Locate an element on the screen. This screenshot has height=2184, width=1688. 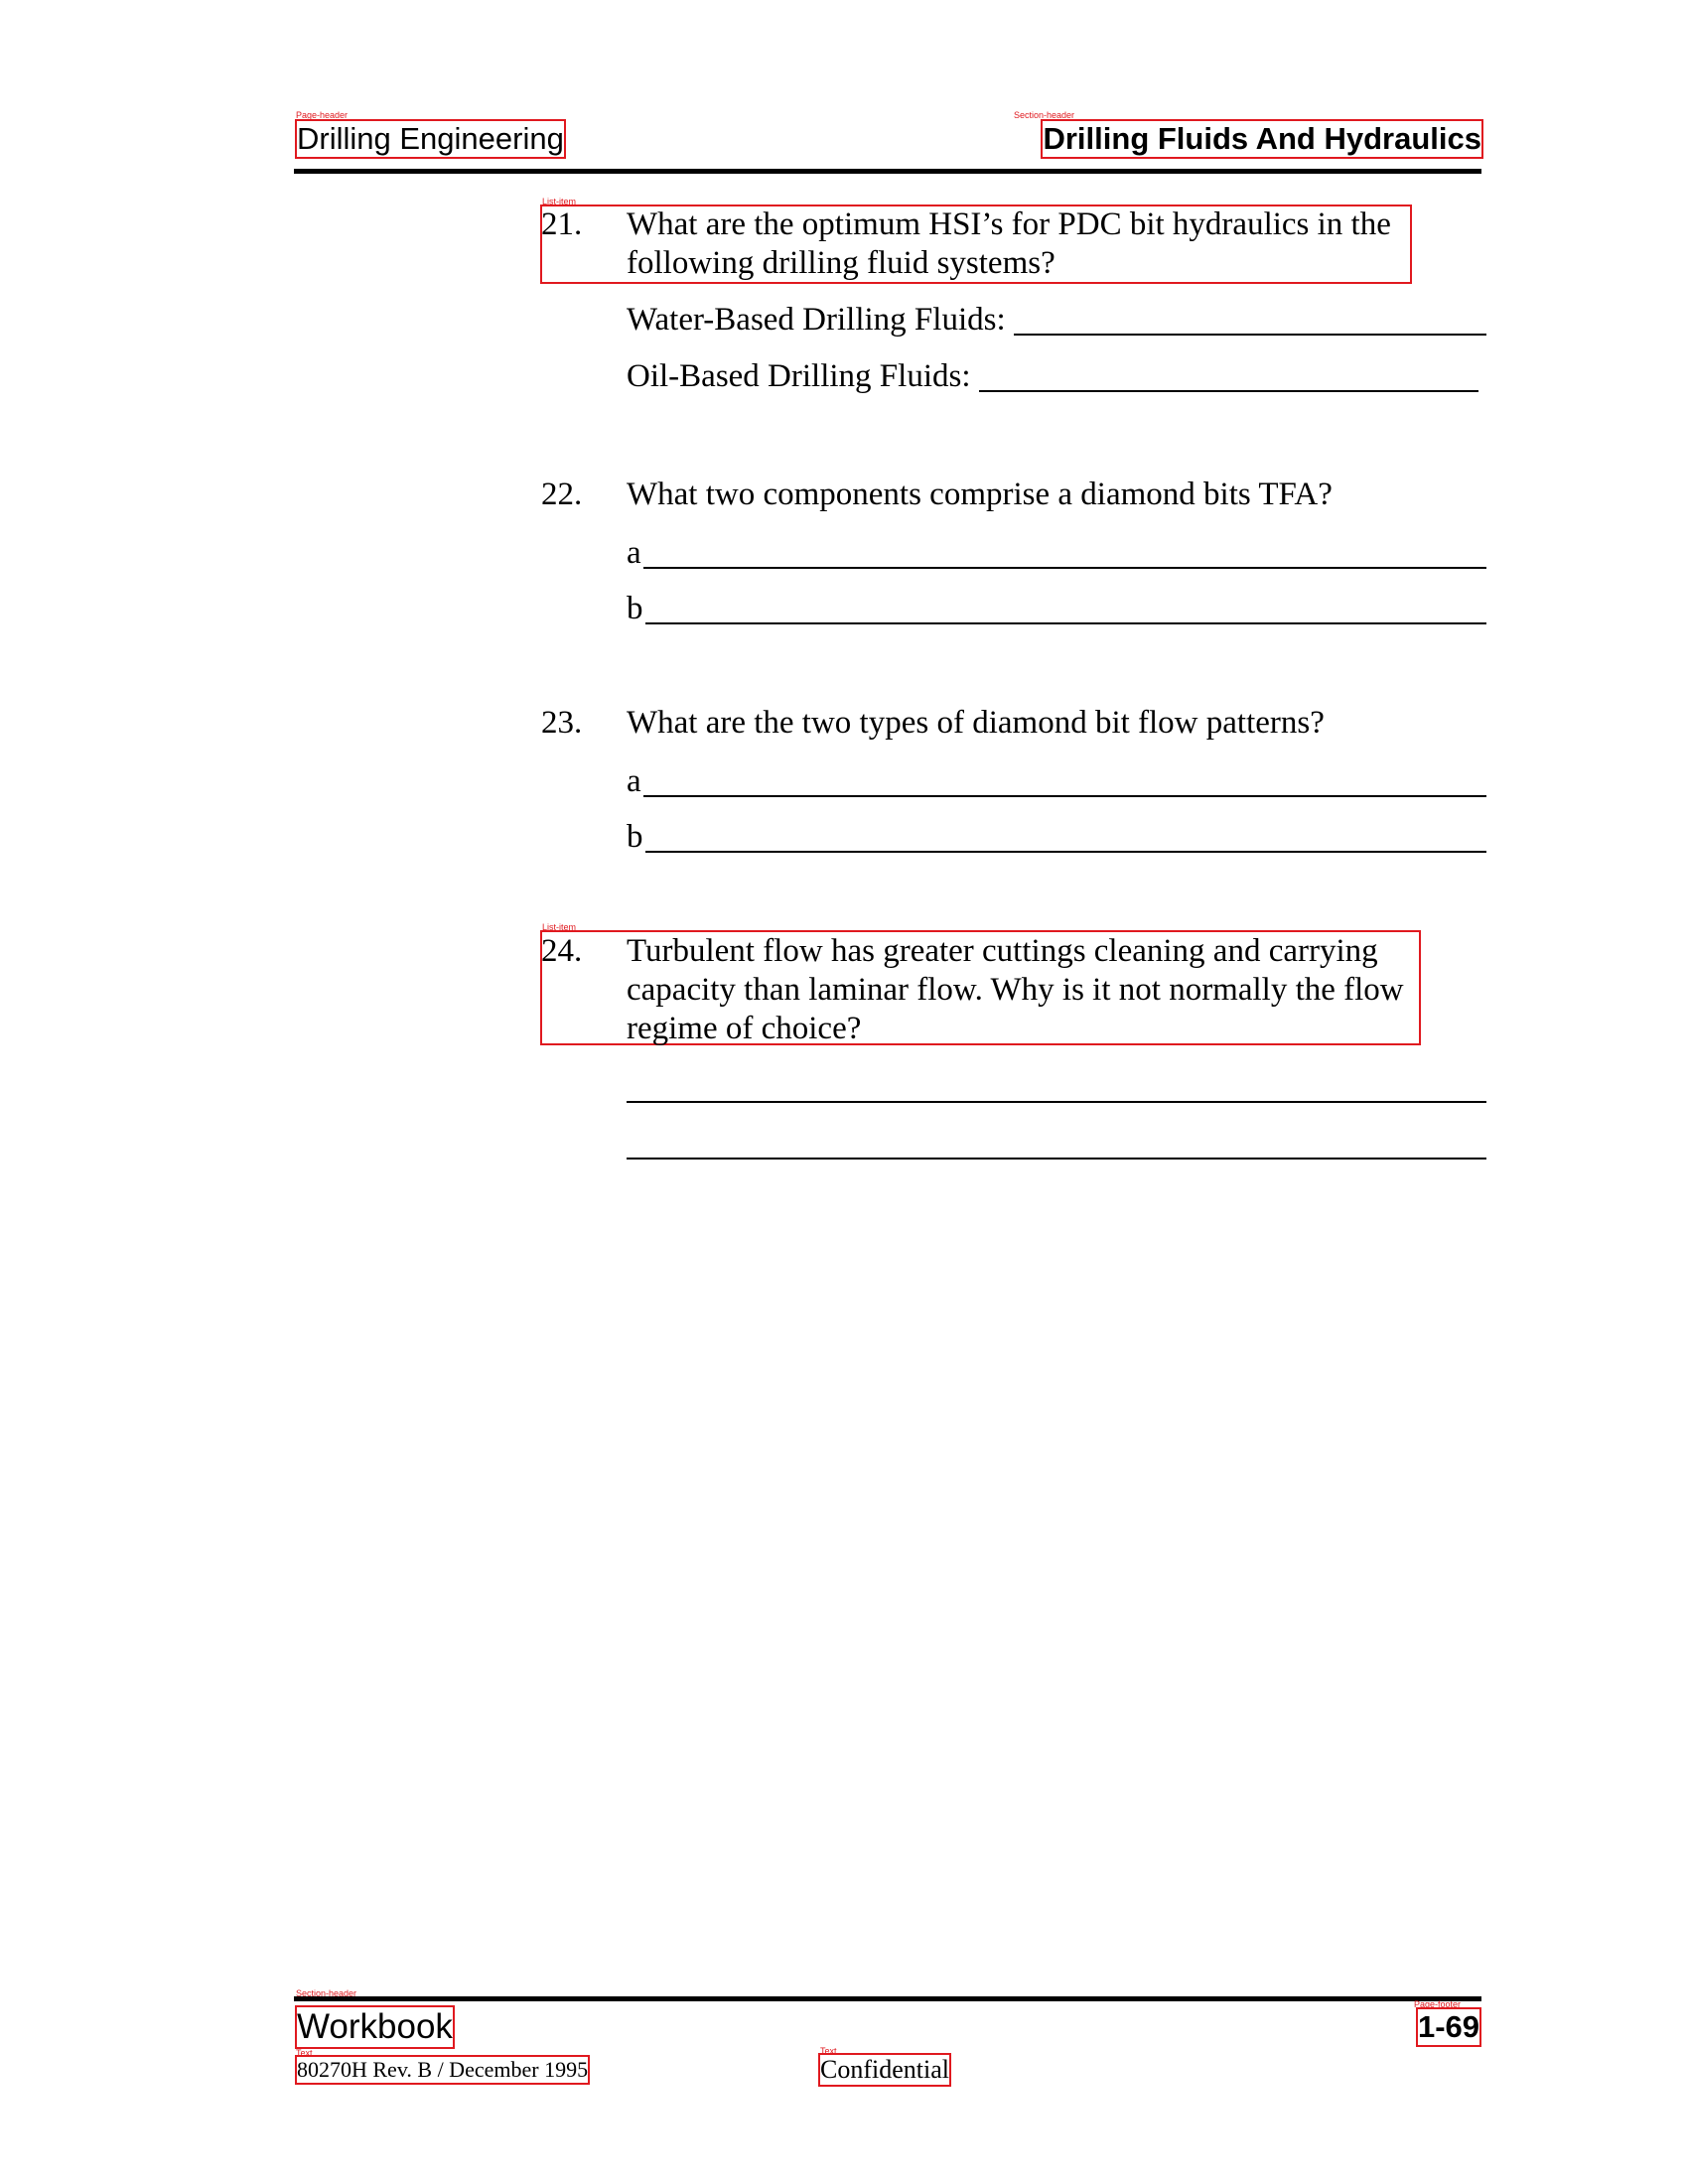
section-header-tag: Section-header is located at coordinates (1044, 115).